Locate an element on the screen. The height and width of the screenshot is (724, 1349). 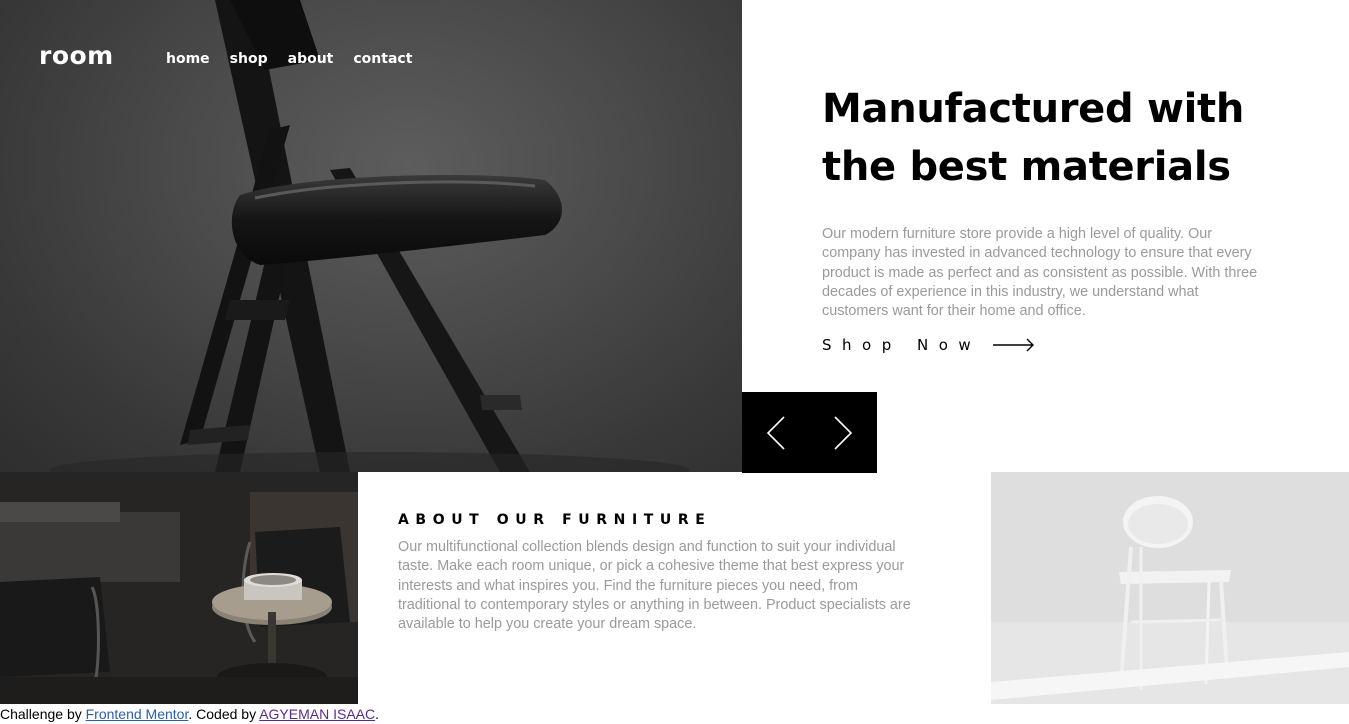
nav-home: home is located at coordinates (188, 59).